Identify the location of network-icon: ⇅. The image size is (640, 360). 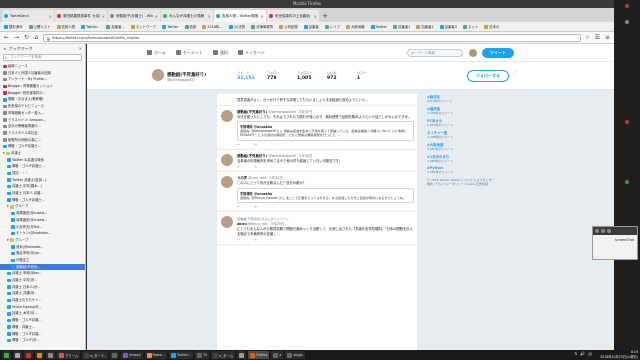
(575, 353).